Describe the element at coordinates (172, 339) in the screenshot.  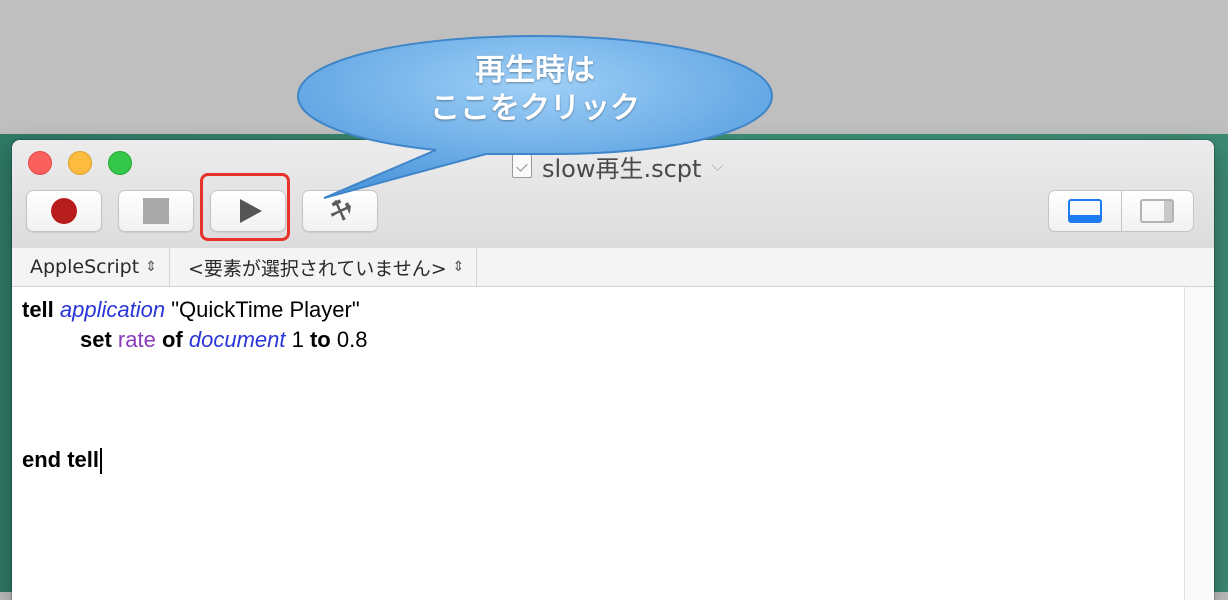
I see `keyword-of: of` at that location.